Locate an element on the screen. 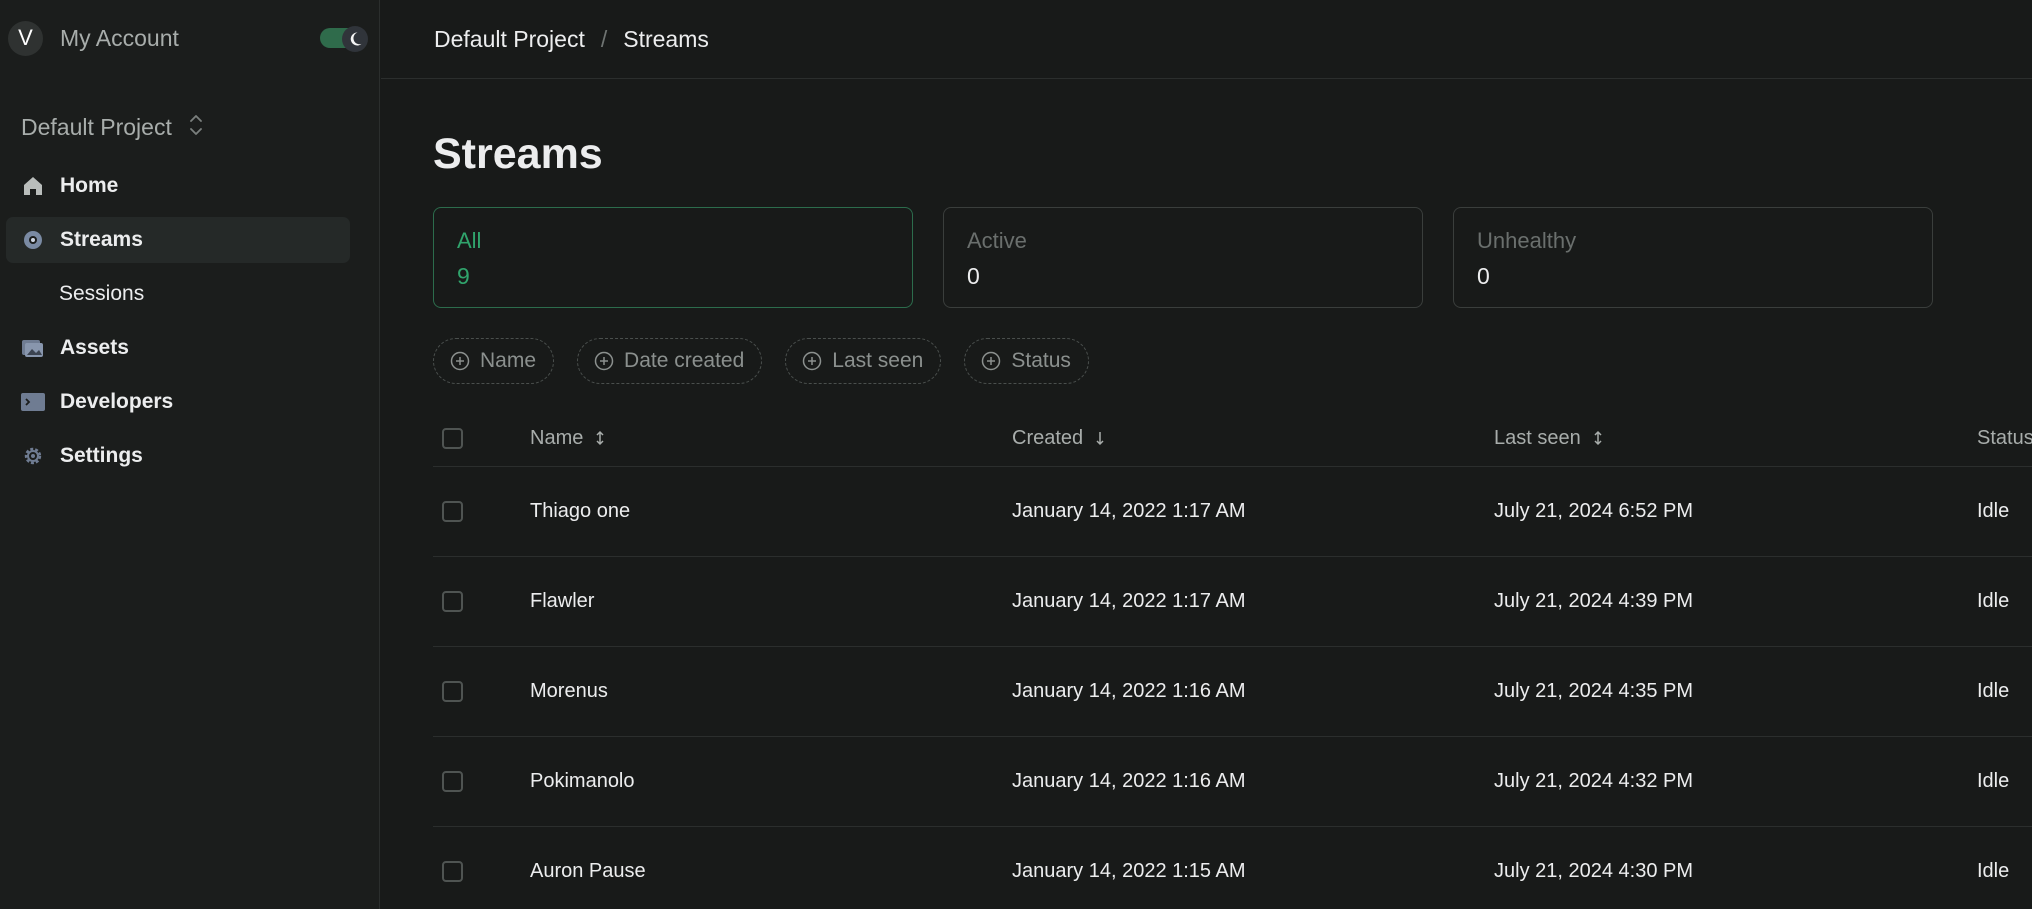 This screenshot has height=909, width=2032. sidebar-item-settings: Settings is located at coordinates (178, 456).